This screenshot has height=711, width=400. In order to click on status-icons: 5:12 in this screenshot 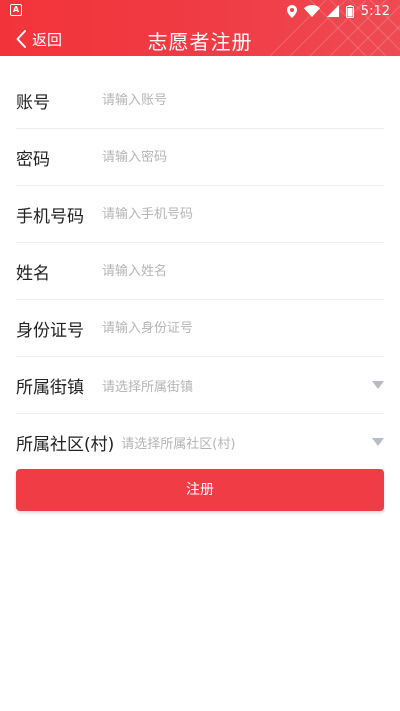, I will do `click(338, 11)`.